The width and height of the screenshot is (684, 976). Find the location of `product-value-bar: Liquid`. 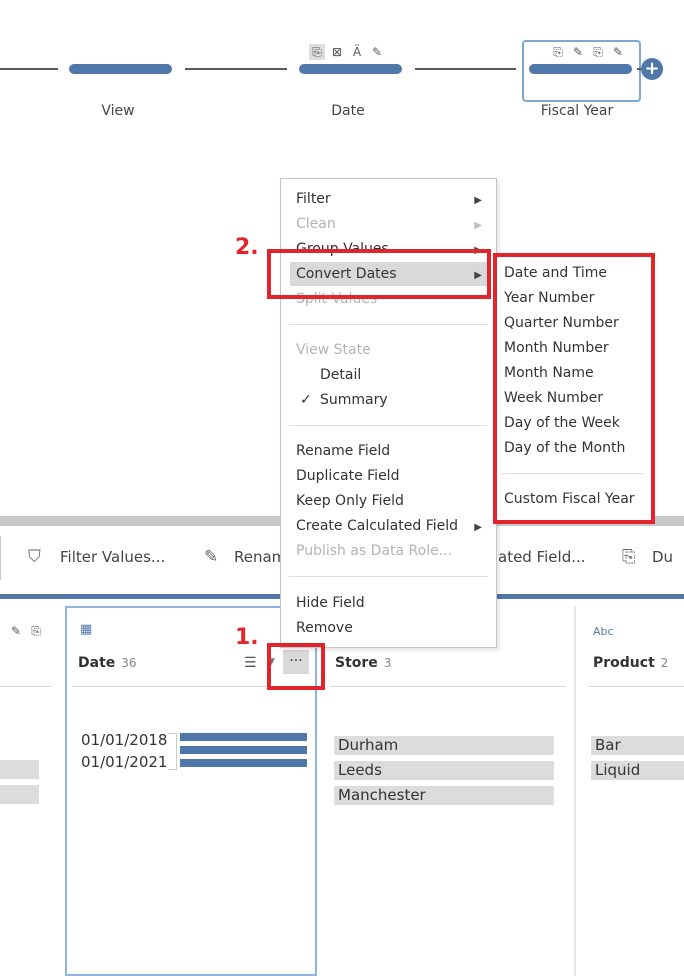

product-value-bar: Liquid is located at coordinates (637, 770).